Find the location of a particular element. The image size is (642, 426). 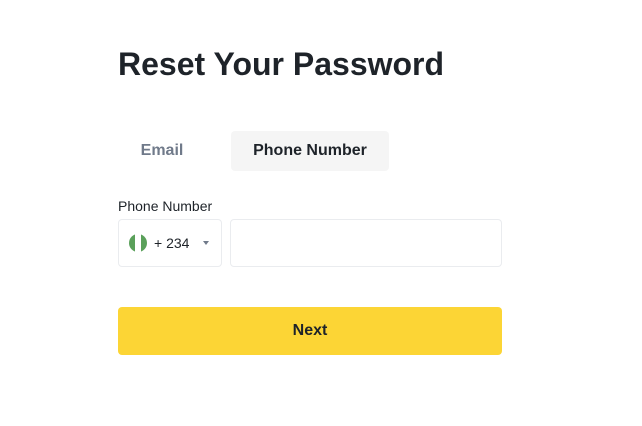

next-button: Next is located at coordinates (310, 331).